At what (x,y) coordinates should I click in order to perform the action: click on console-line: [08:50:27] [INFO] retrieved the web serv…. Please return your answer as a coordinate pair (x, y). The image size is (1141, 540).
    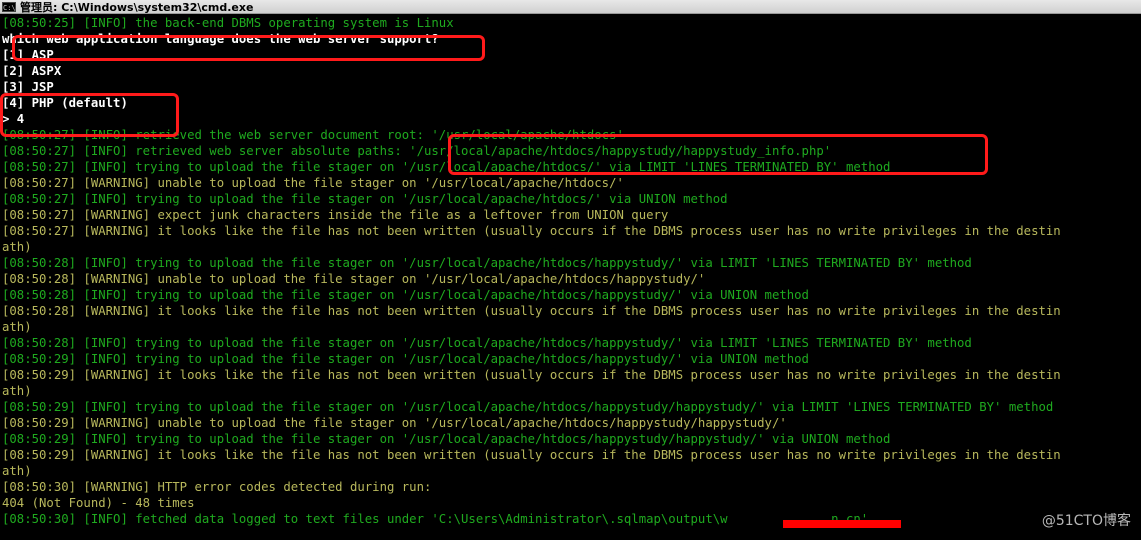
    Looking at the image, I should click on (313, 135).